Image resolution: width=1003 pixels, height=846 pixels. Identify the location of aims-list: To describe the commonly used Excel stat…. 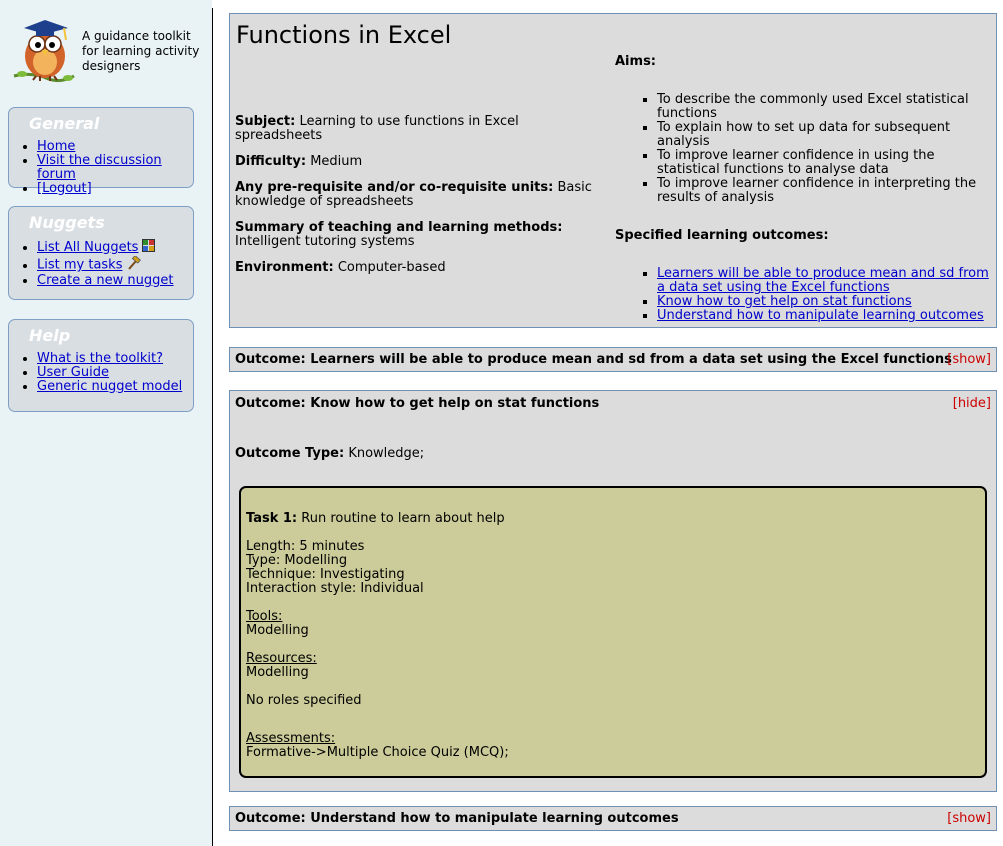
(805, 149).